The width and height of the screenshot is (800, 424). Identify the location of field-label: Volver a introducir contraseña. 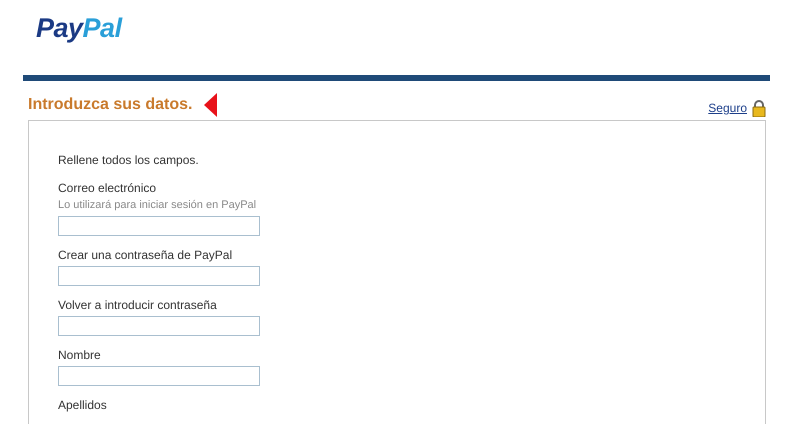
(138, 305).